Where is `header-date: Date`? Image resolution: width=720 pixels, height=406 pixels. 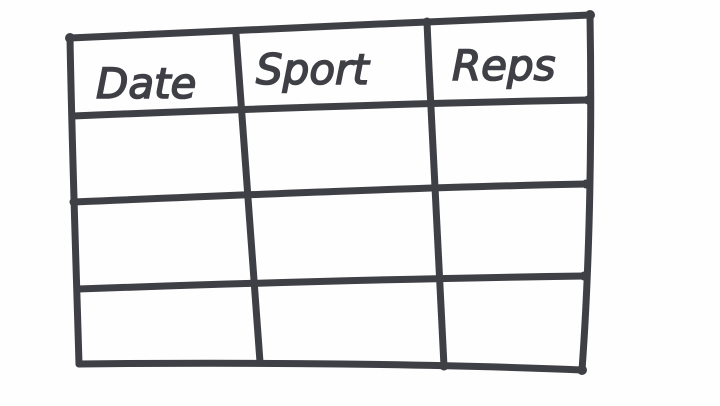
header-date: Date is located at coordinates (146, 83).